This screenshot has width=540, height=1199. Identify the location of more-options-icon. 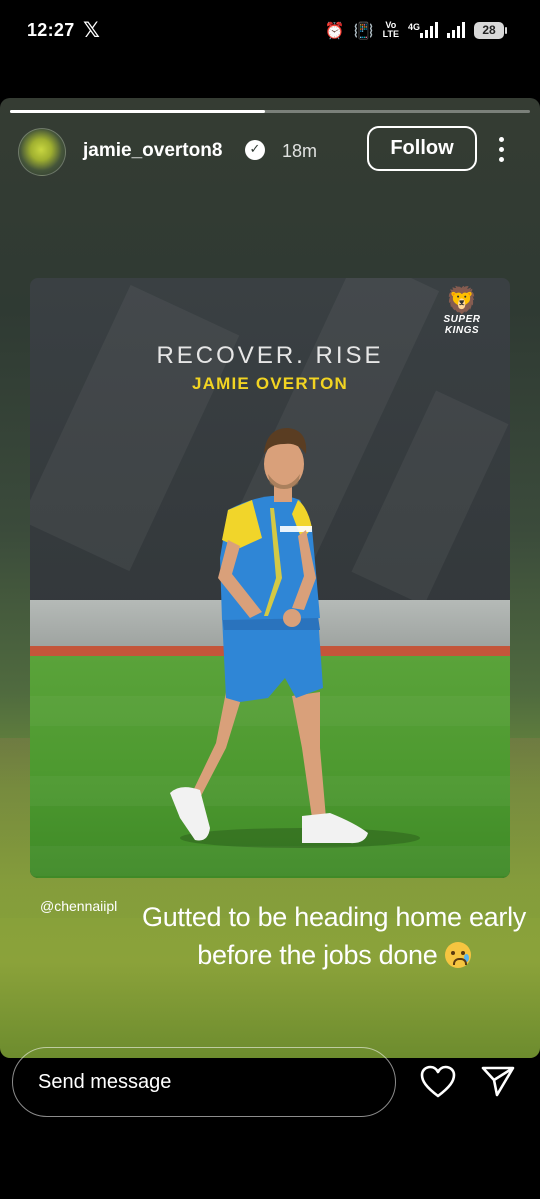
(503, 152).